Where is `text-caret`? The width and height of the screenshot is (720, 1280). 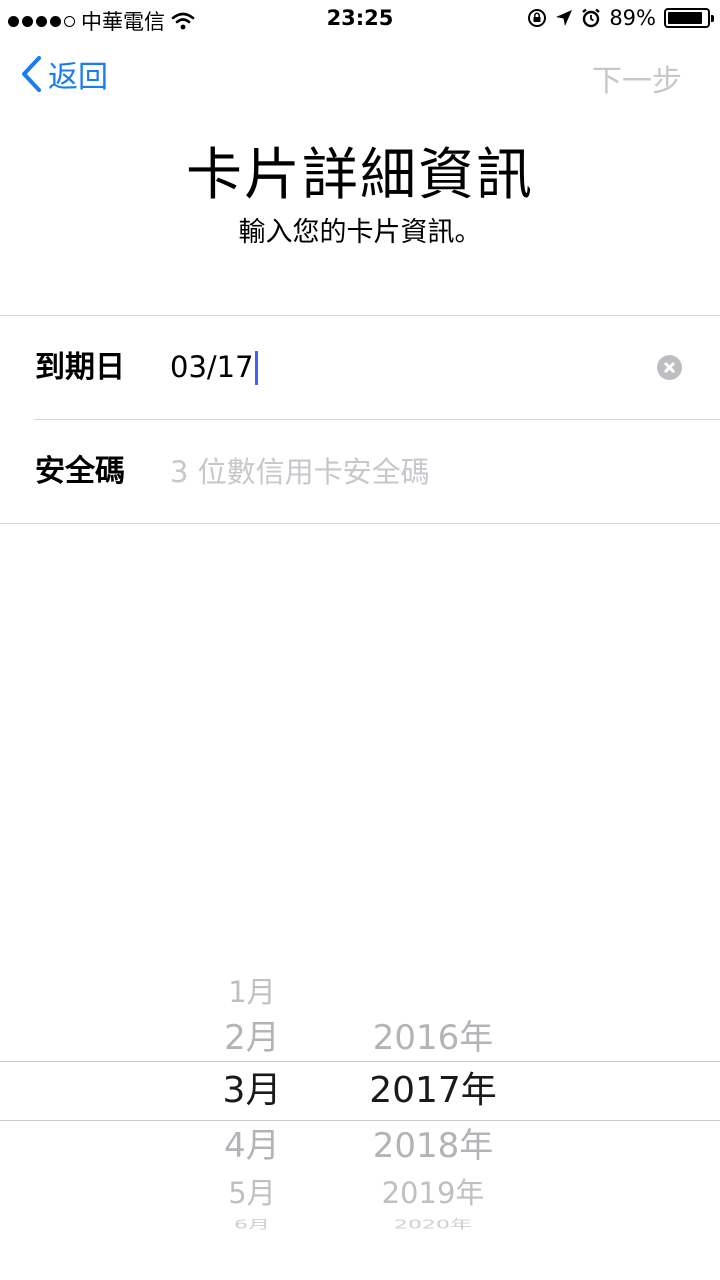 text-caret is located at coordinates (256, 367).